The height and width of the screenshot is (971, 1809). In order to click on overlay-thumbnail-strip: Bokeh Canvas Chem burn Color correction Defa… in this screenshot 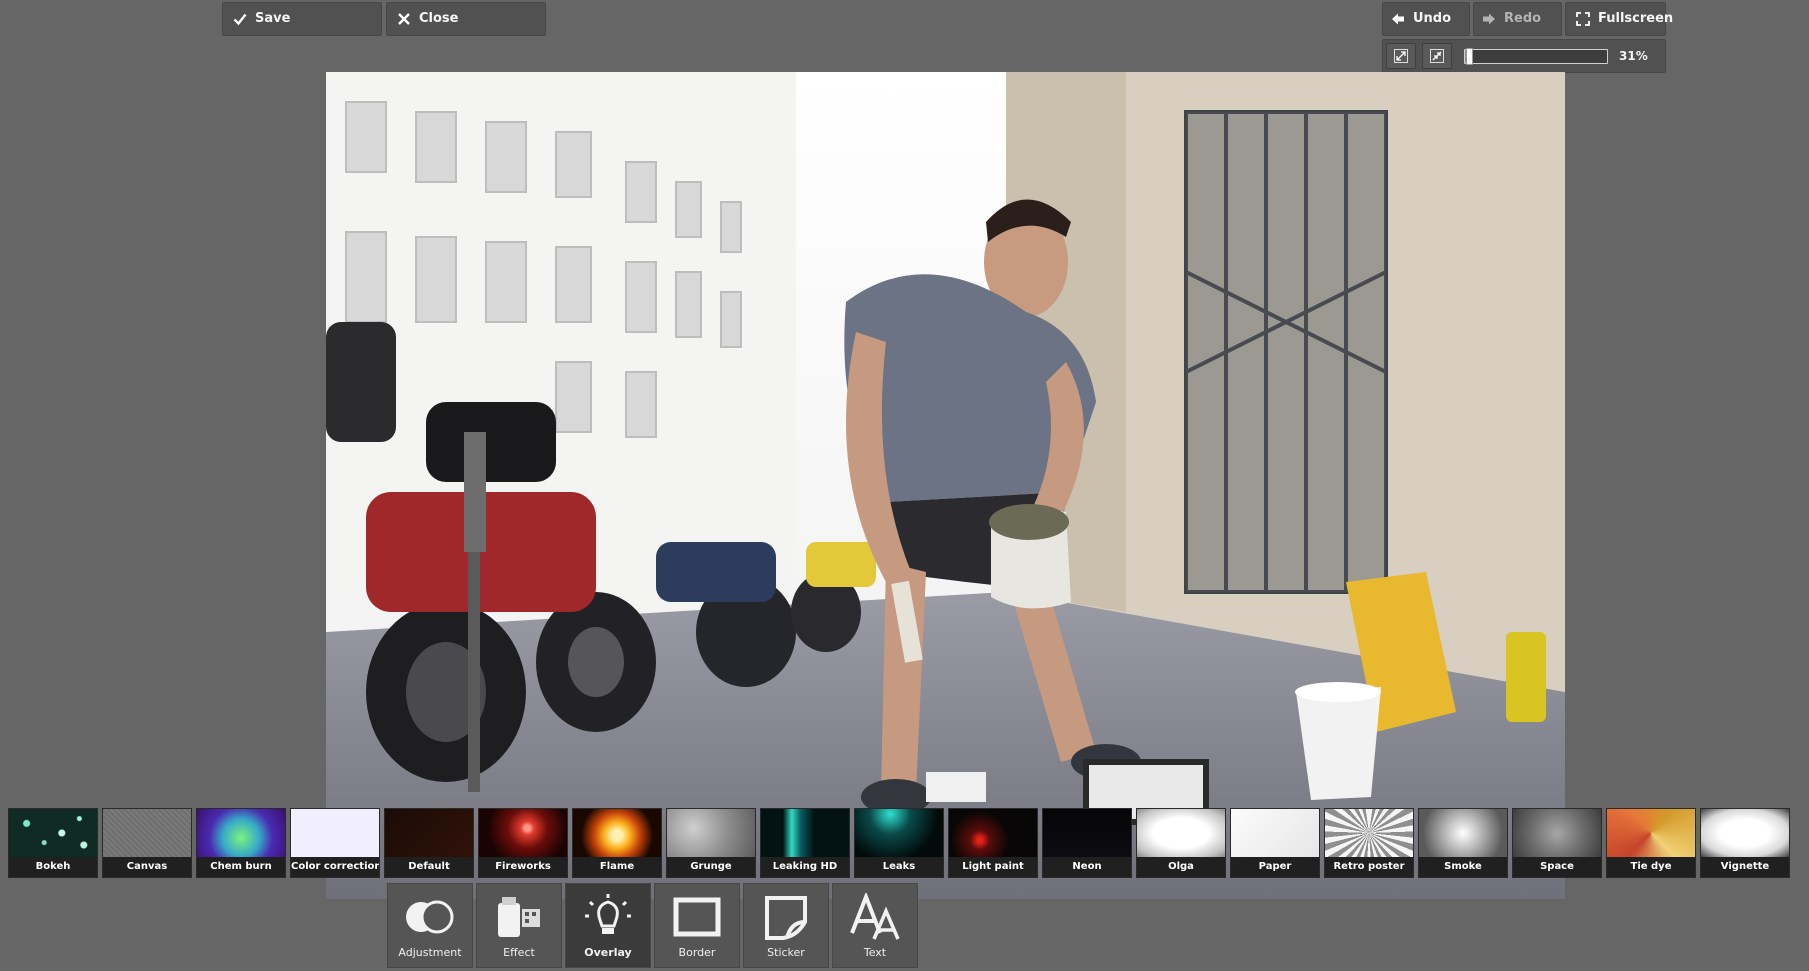, I will do `click(900, 843)`.